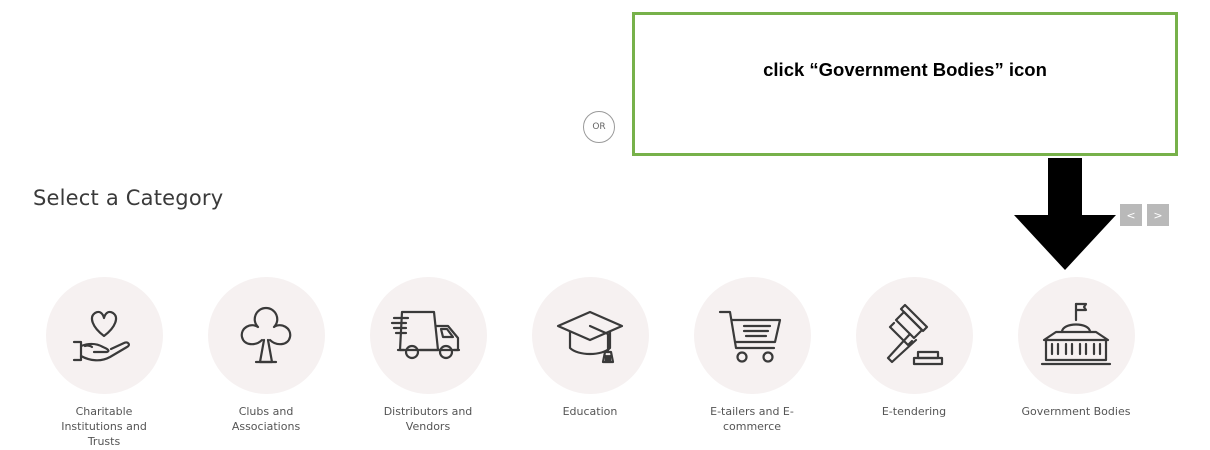 This screenshot has height=450, width=1210. I want to click on club-icon, so click(266, 334).